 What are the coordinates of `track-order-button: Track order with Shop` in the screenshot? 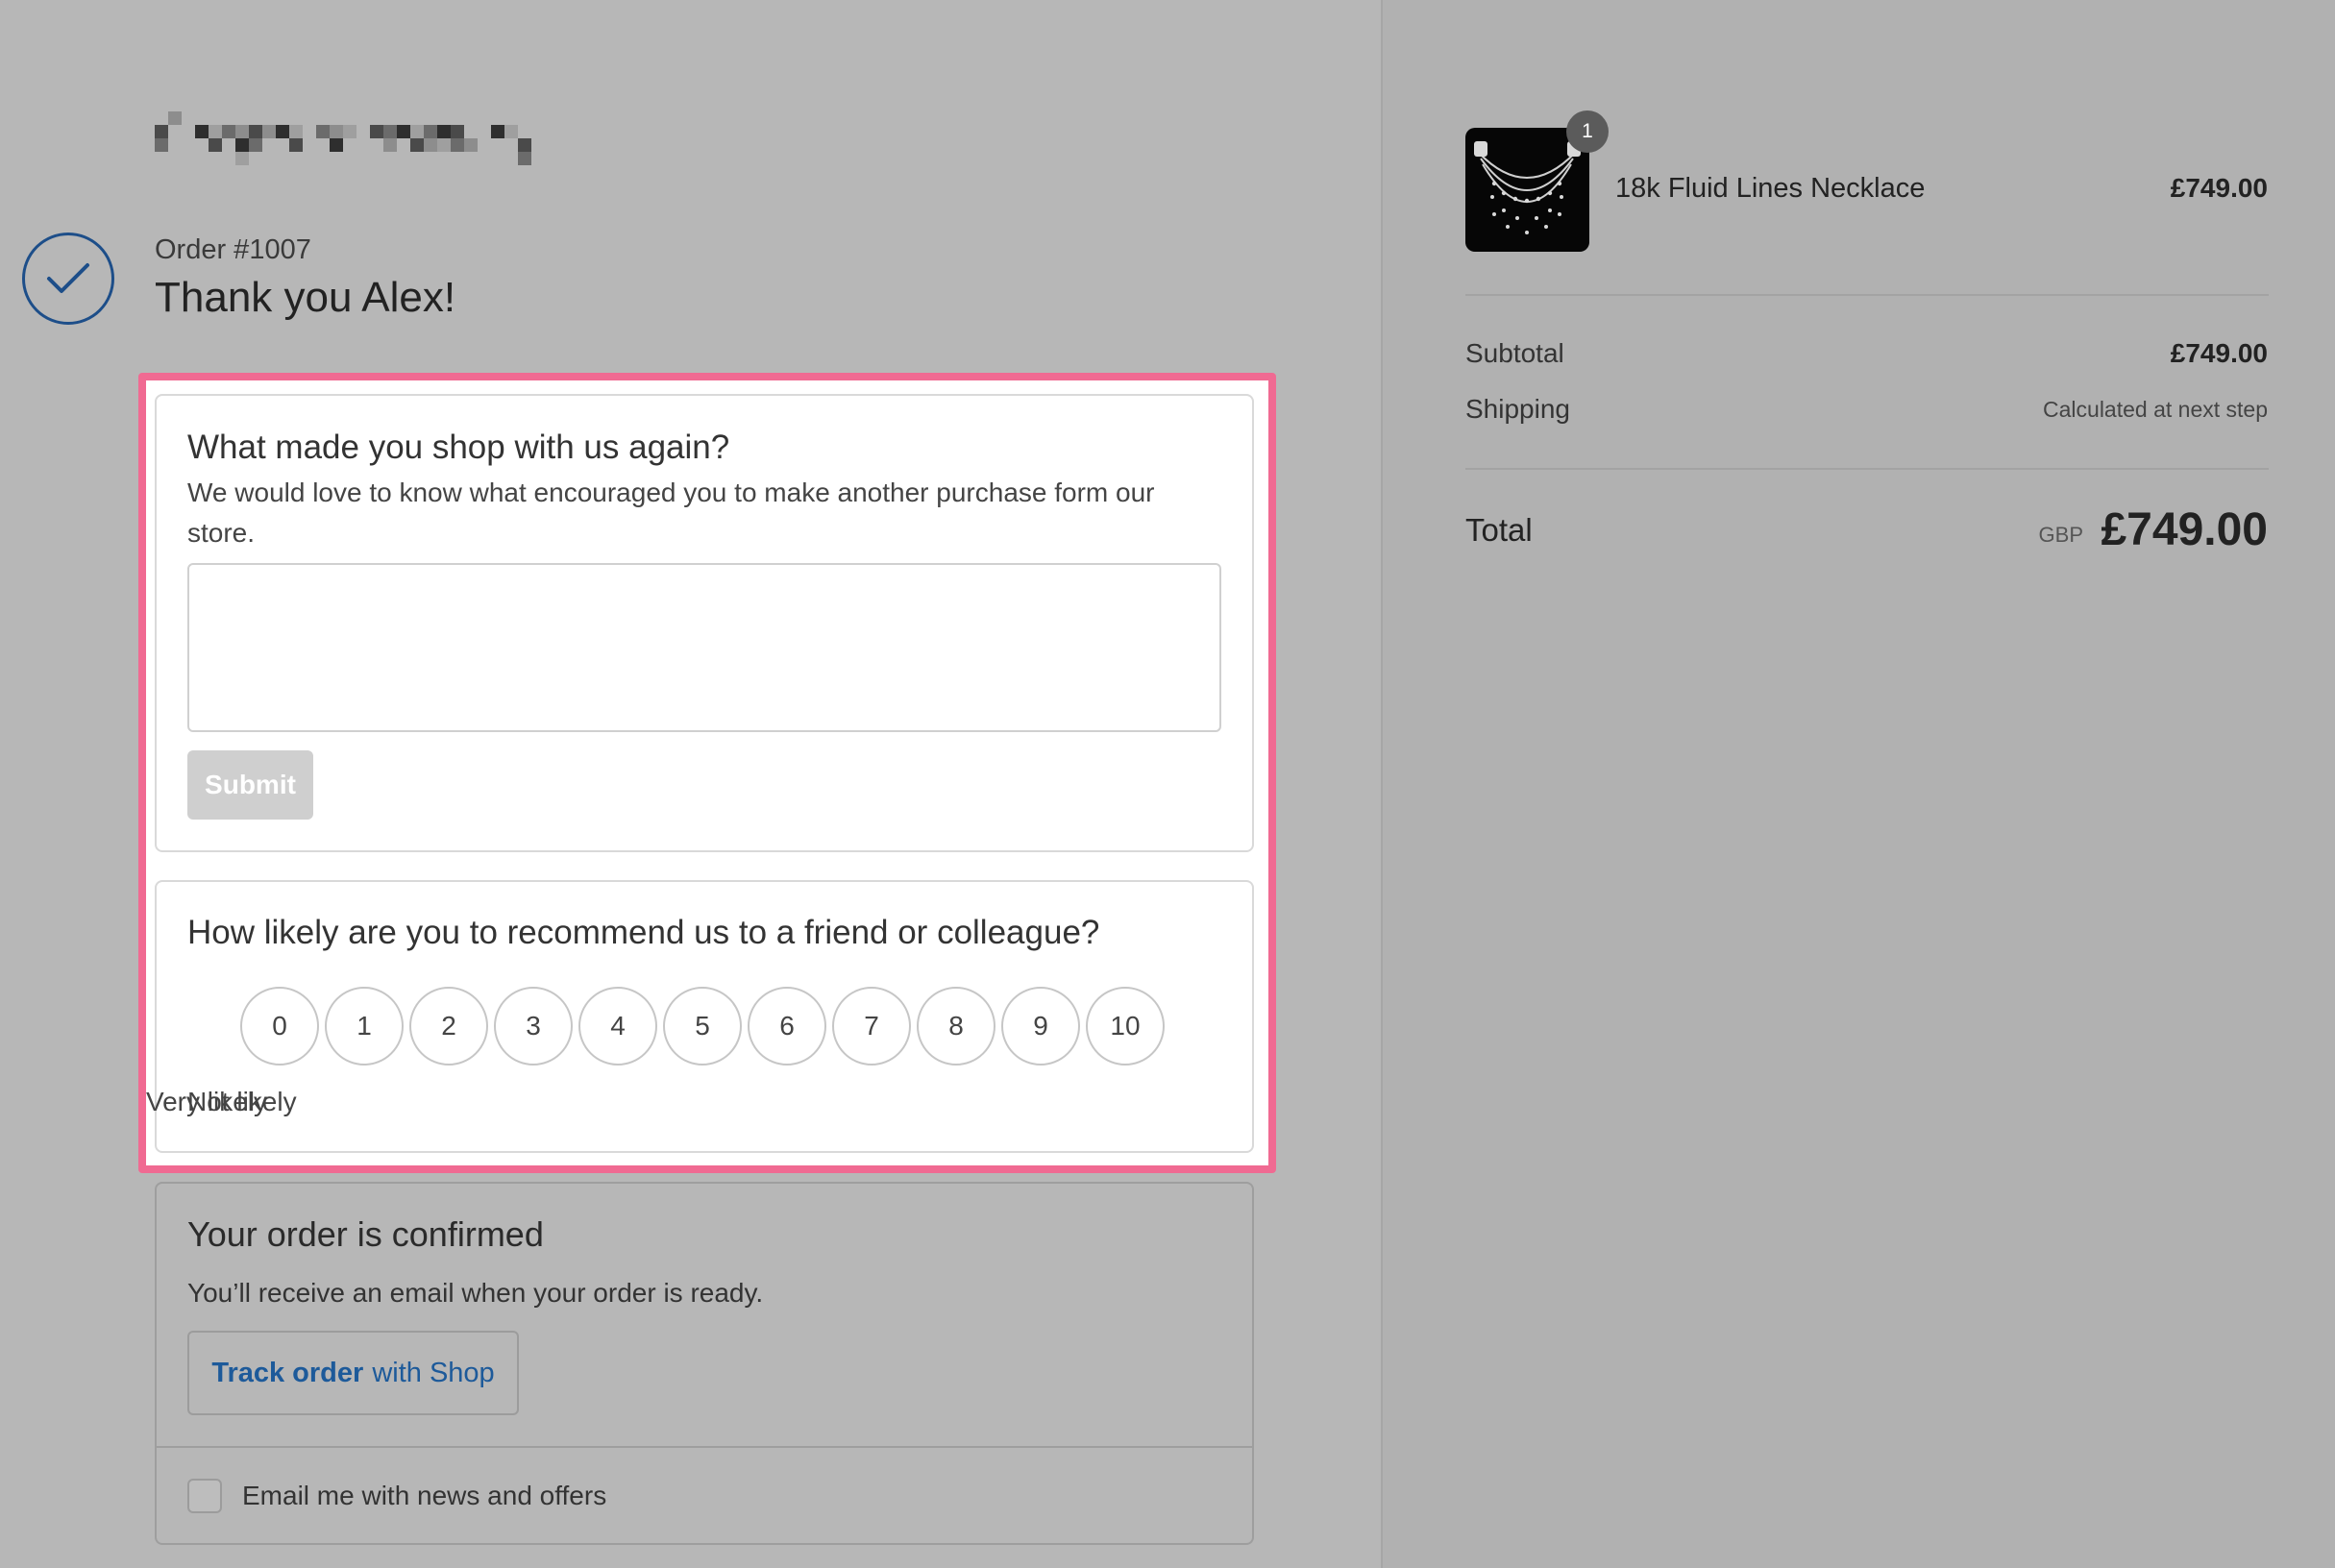 It's located at (353, 1373).